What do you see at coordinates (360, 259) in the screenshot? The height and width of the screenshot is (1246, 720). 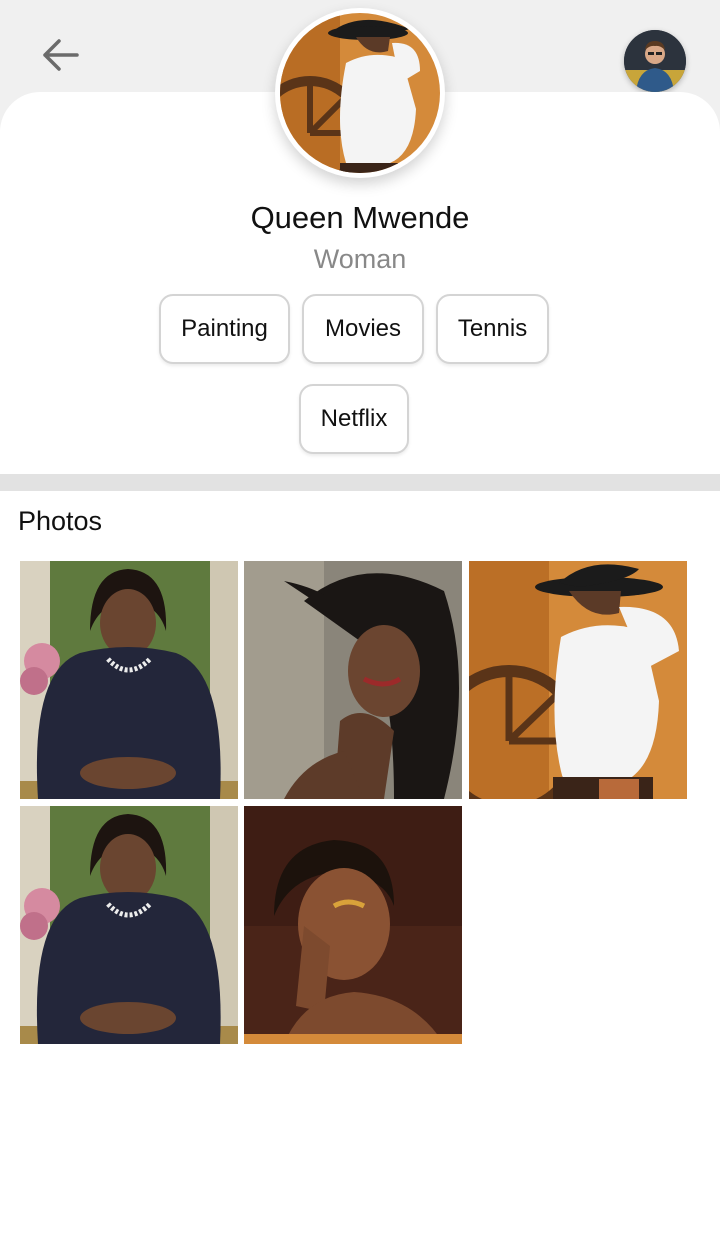 I see `profile-gender: Woman` at bounding box center [360, 259].